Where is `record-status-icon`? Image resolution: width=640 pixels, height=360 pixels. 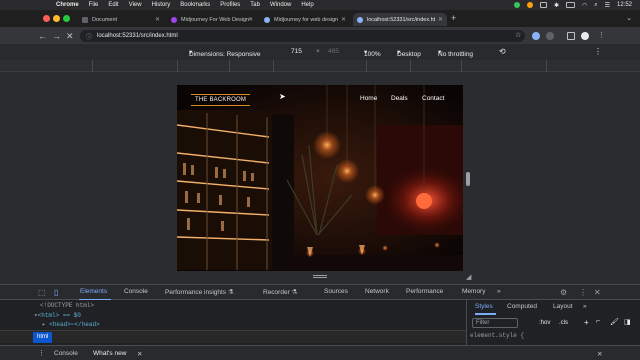 record-status-icon is located at coordinates (516, 5).